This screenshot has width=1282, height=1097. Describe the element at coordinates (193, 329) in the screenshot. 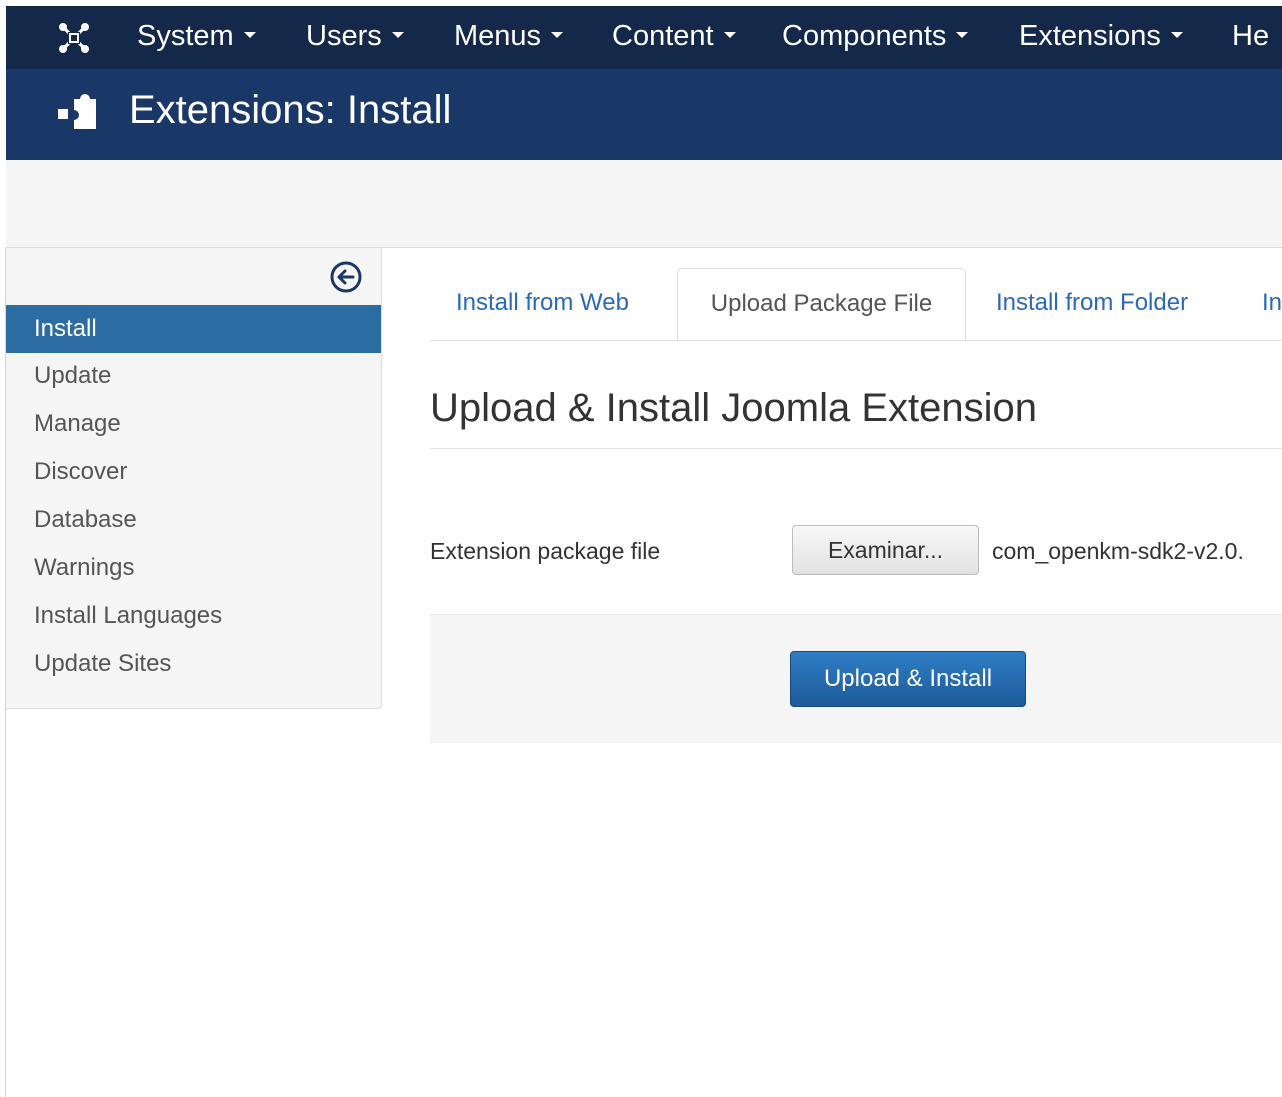

I see `sidebar-item-install: Install` at that location.